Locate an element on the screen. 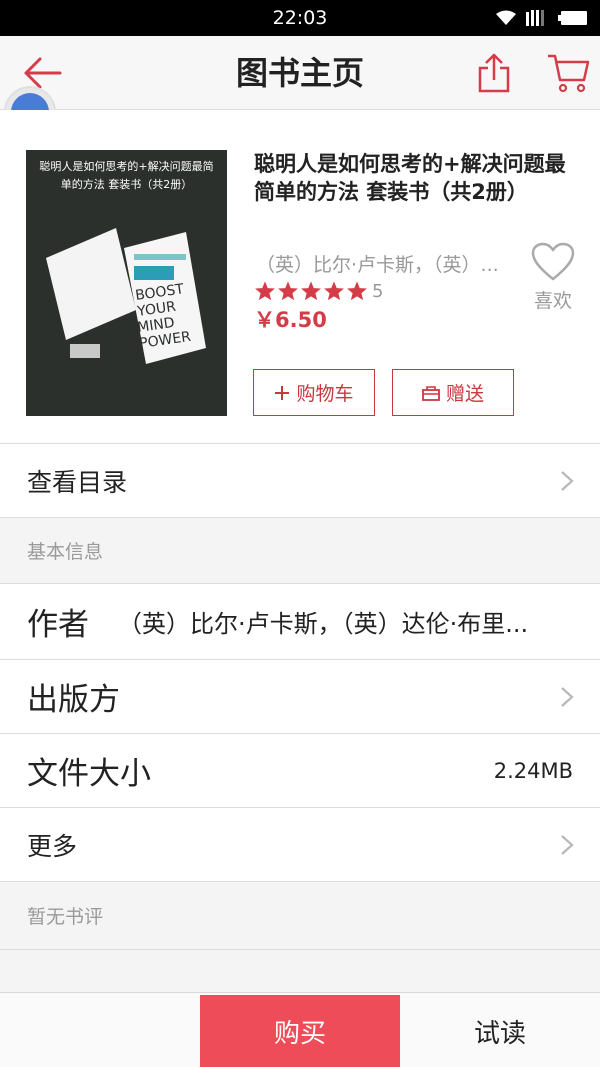 Image resolution: width=600 pixels, height=1067 pixels. star-rating is located at coordinates (311, 291).